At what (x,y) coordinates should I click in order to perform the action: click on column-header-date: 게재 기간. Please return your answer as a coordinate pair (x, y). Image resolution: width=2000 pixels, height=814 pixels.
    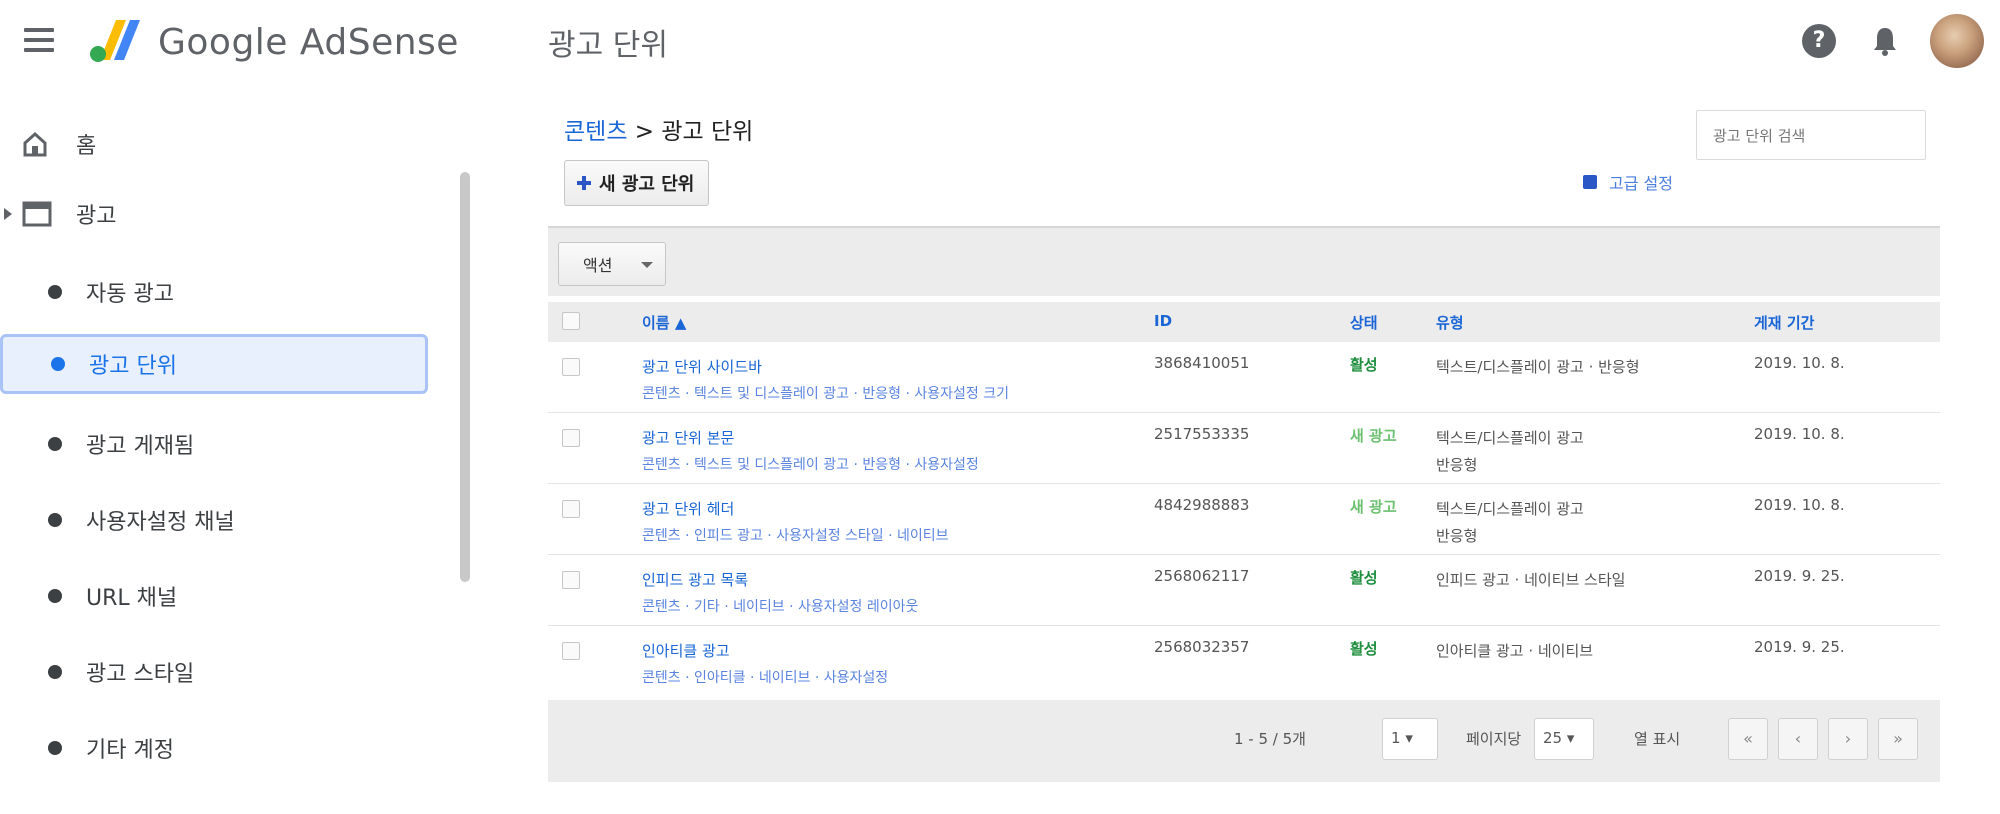
    Looking at the image, I should click on (1784, 322).